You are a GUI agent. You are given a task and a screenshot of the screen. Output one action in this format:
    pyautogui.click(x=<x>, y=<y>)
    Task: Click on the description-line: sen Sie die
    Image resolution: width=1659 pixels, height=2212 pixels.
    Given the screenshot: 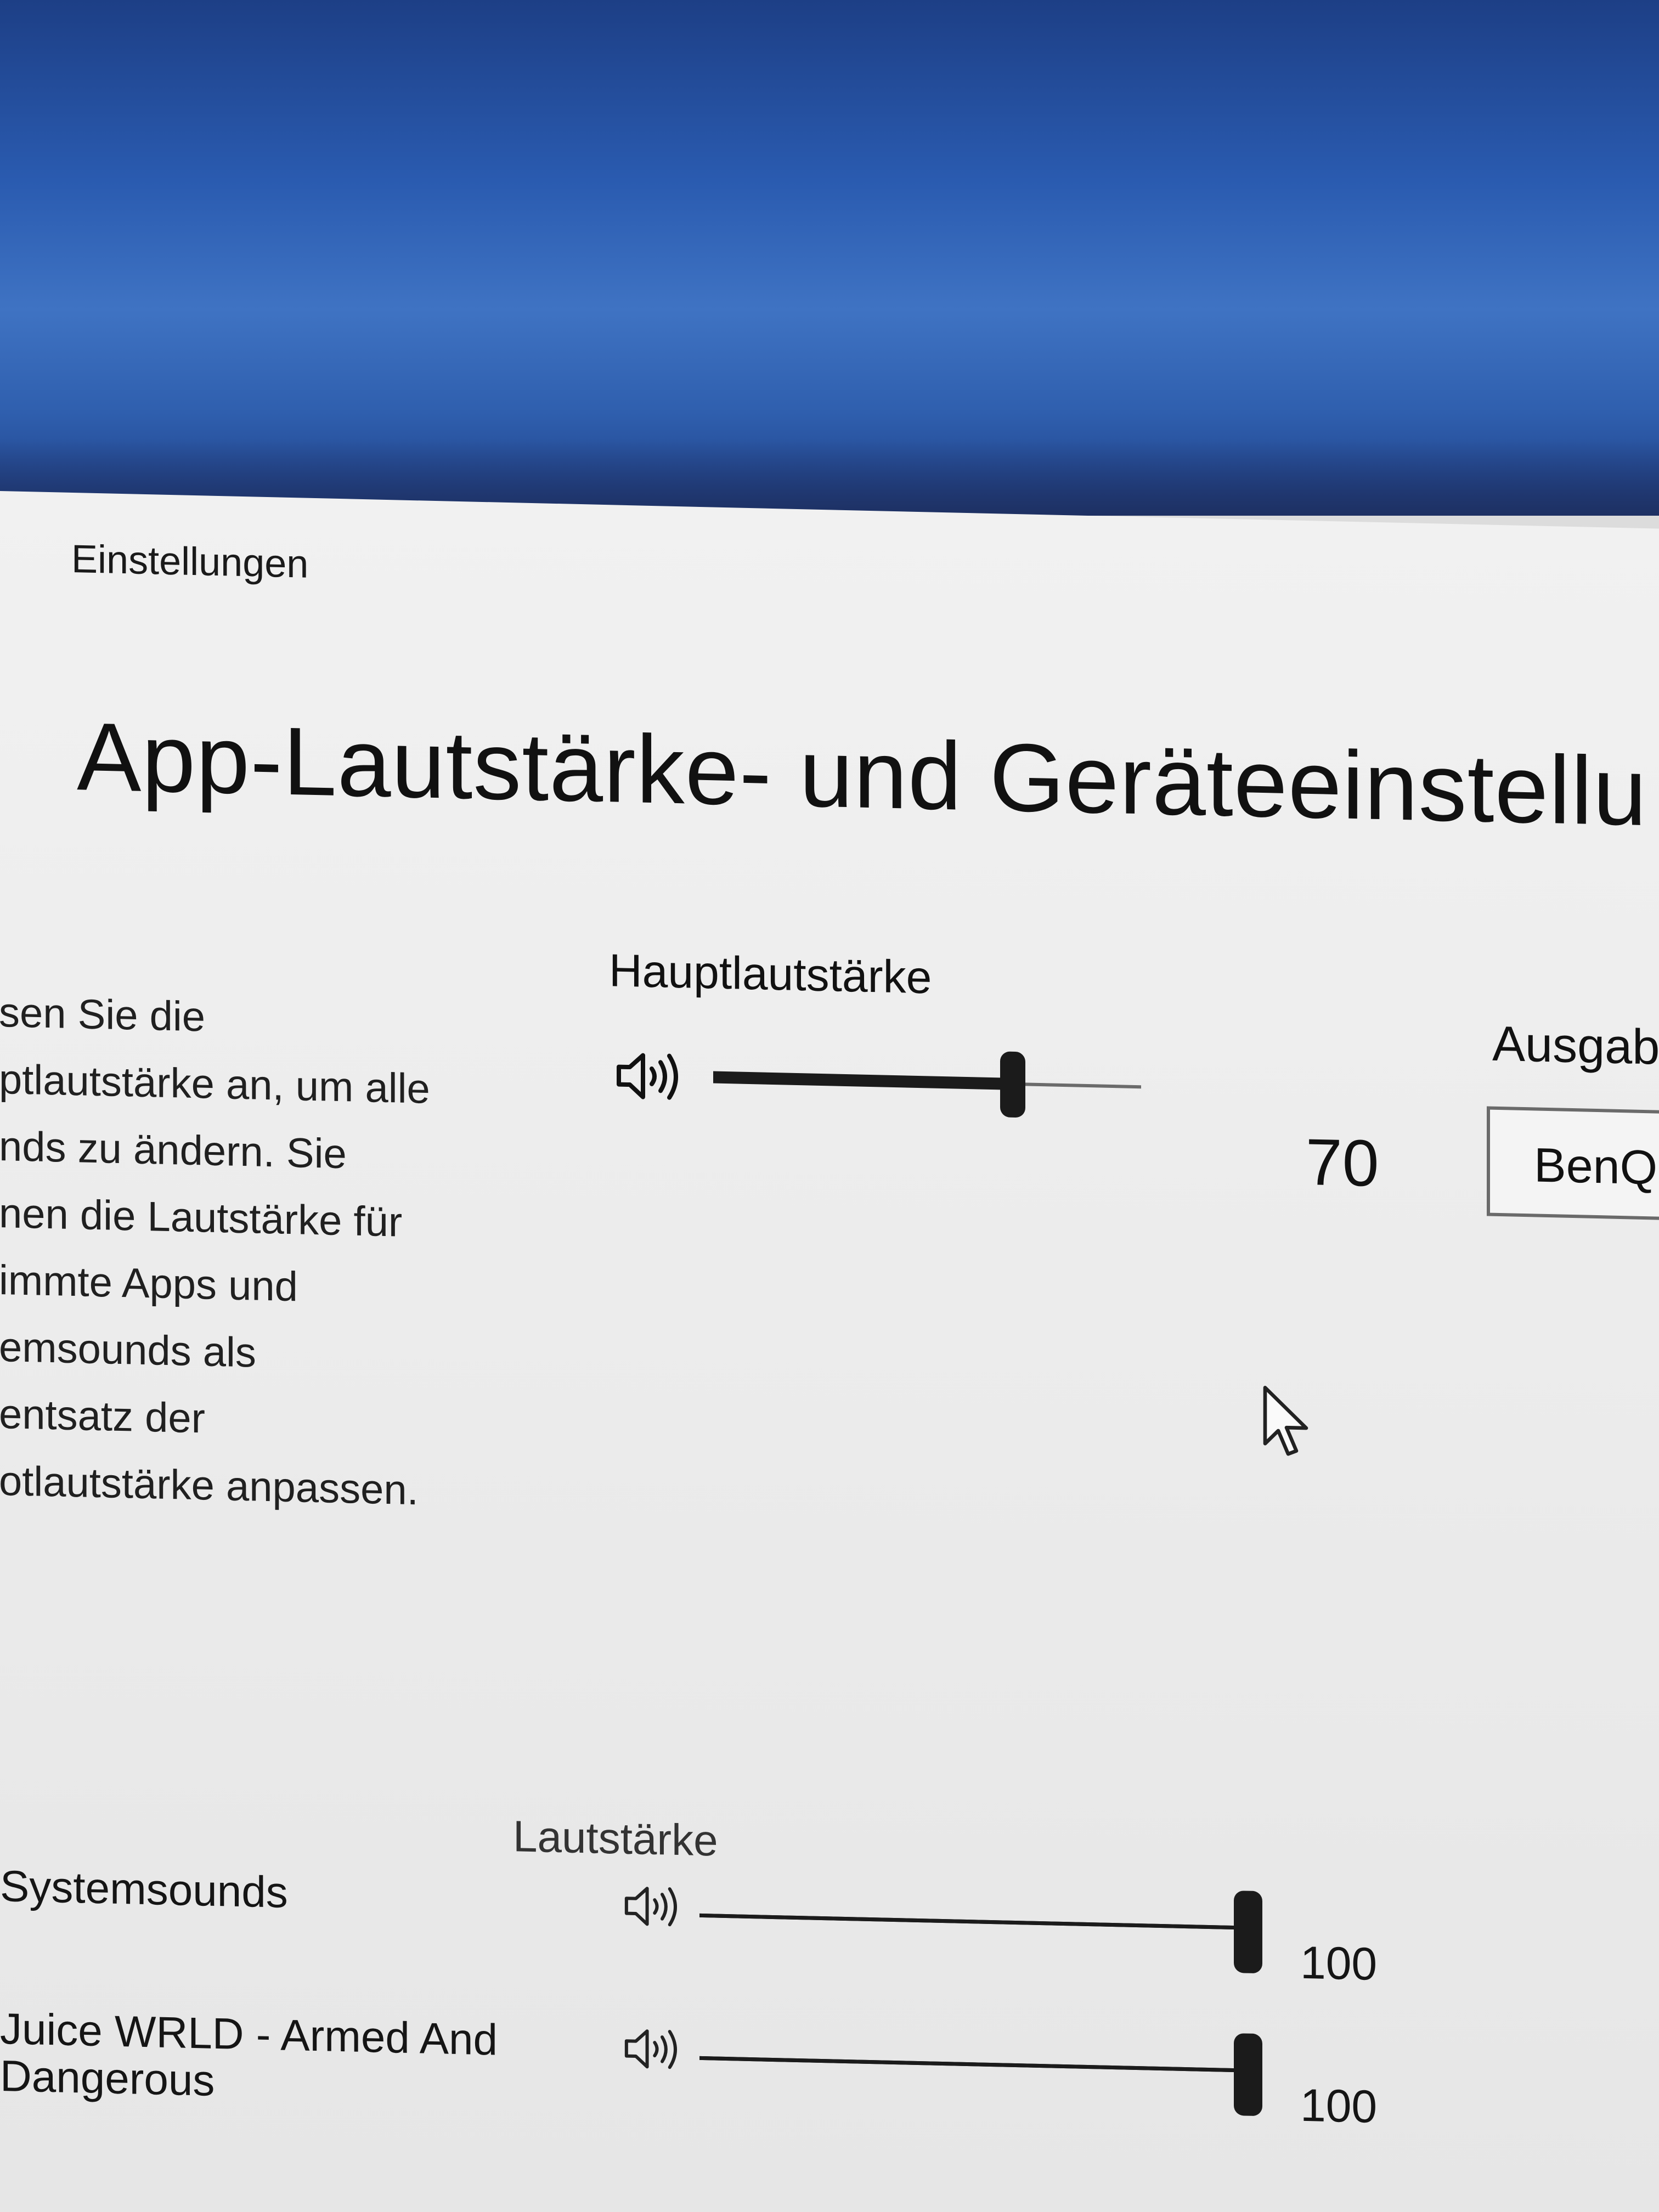 What is the action you would take?
    pyautogui.click(x=103, y=1015)
    